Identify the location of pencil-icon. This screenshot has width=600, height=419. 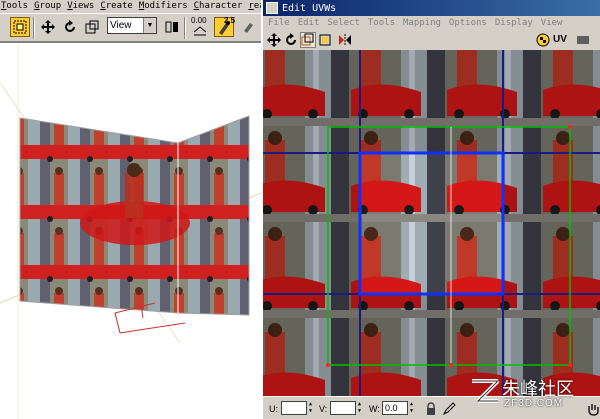
(449, 409).